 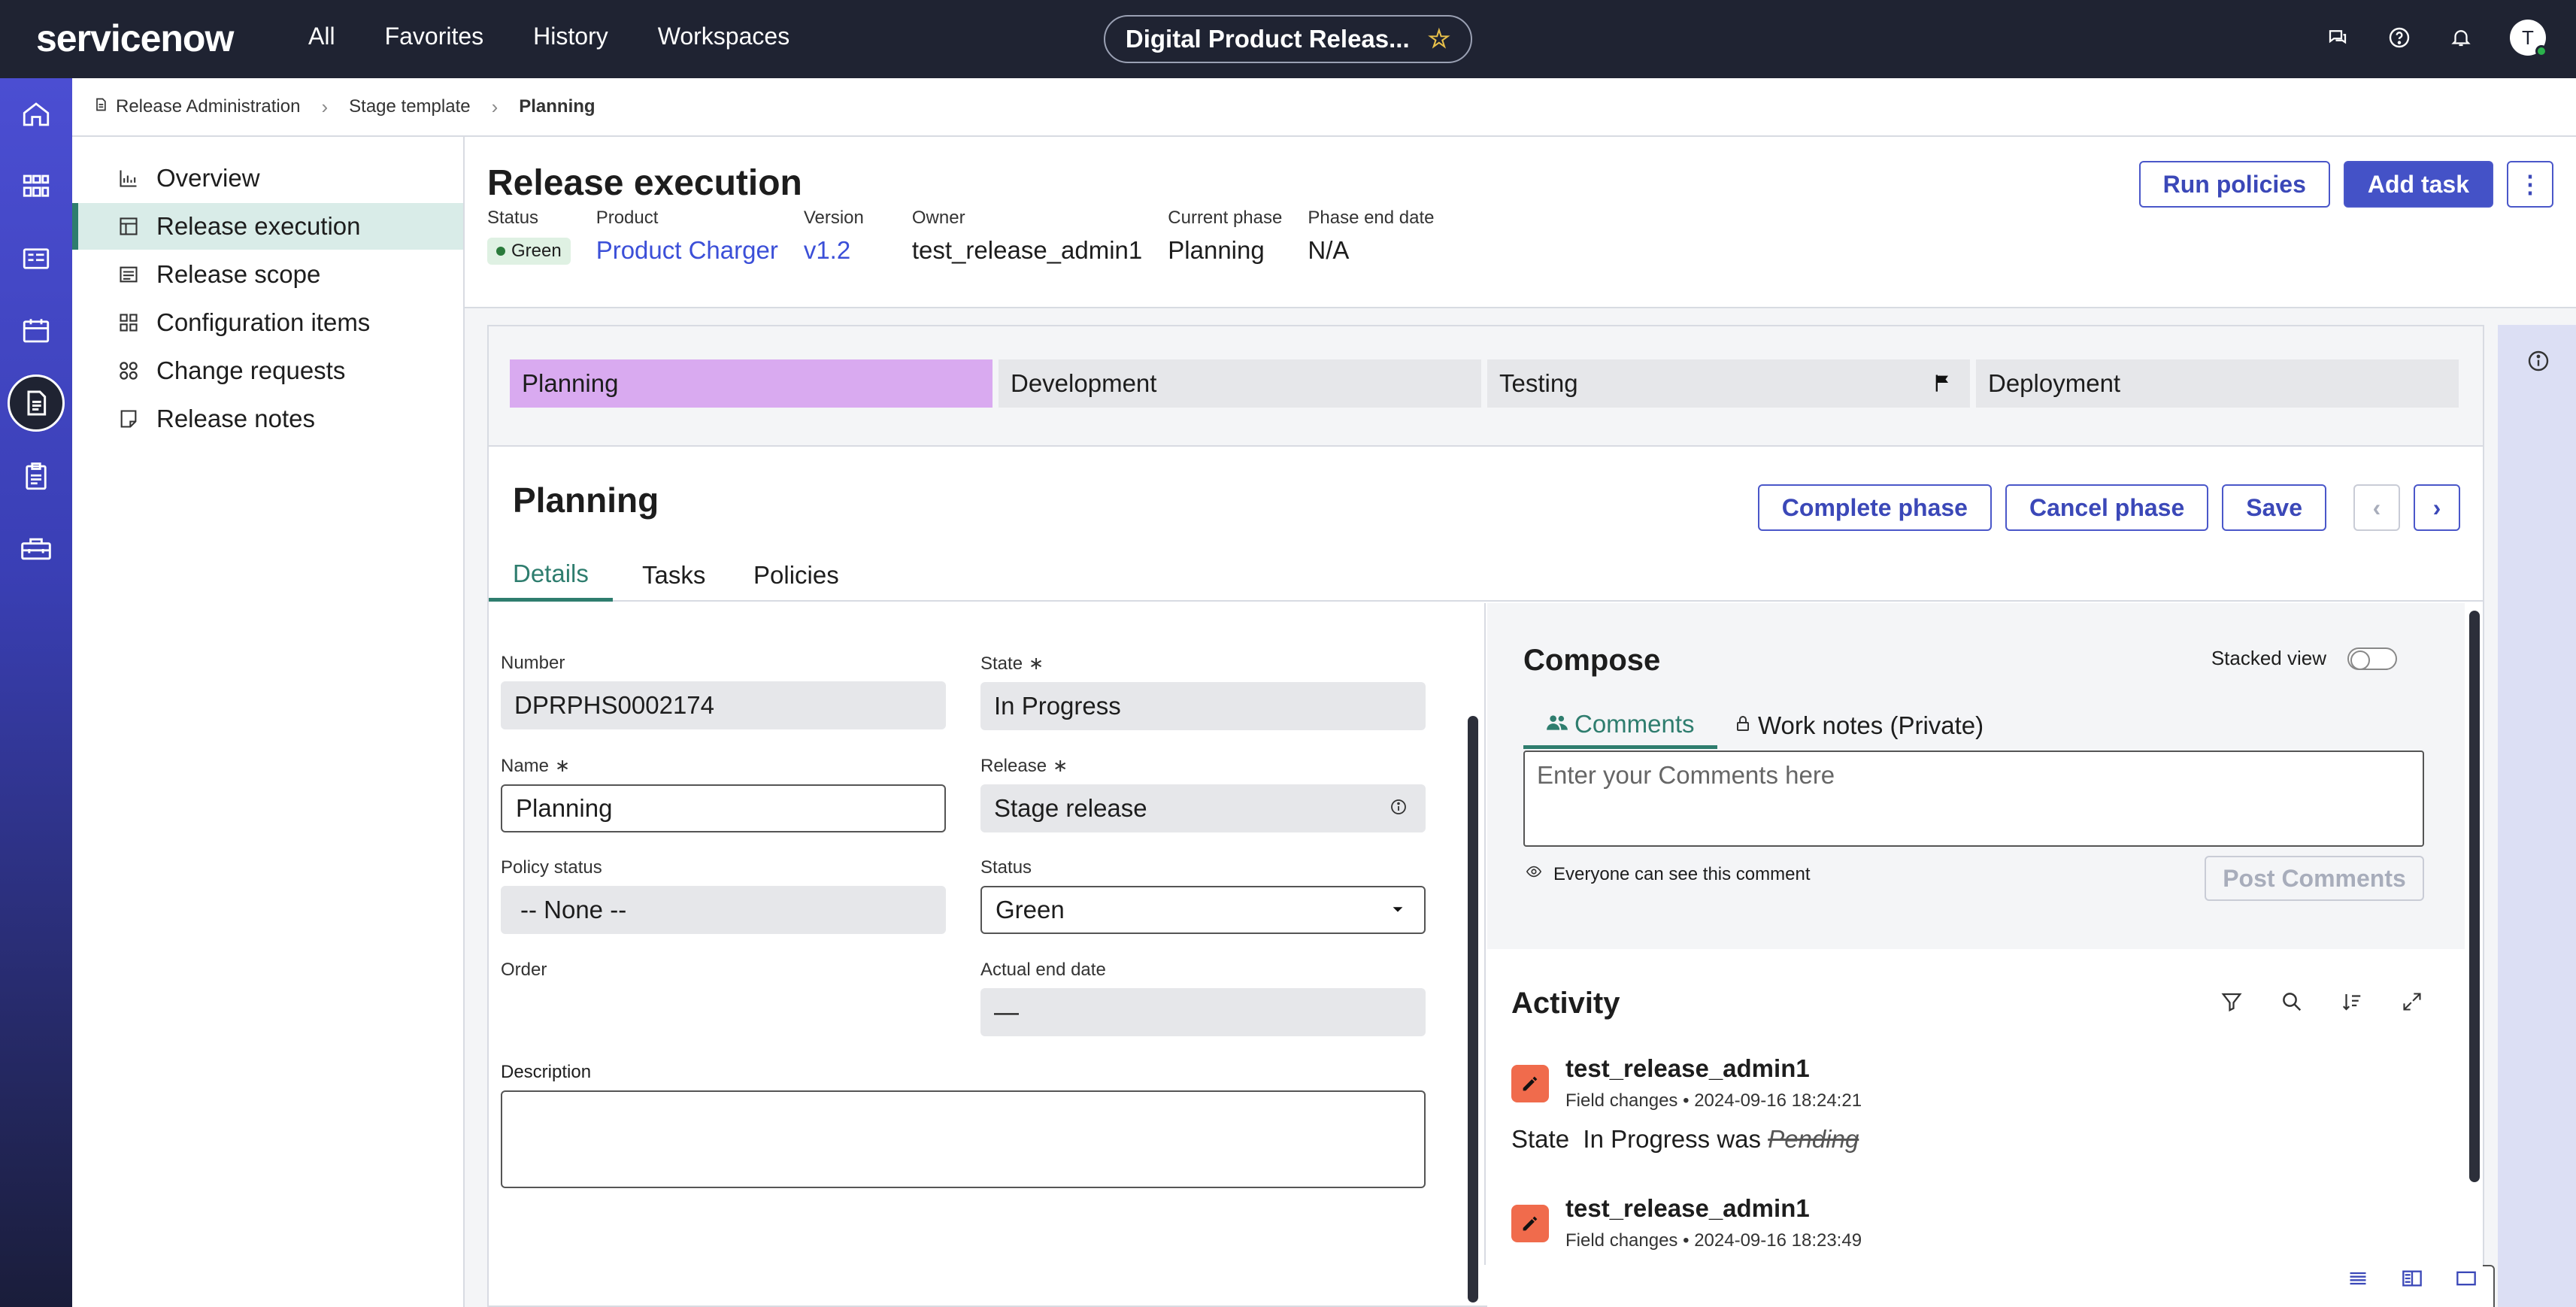 What do you see at coordinates (2376, 507) in the screenshot?
I see `previous-button: ‹` at bounding box center [2376, 507].